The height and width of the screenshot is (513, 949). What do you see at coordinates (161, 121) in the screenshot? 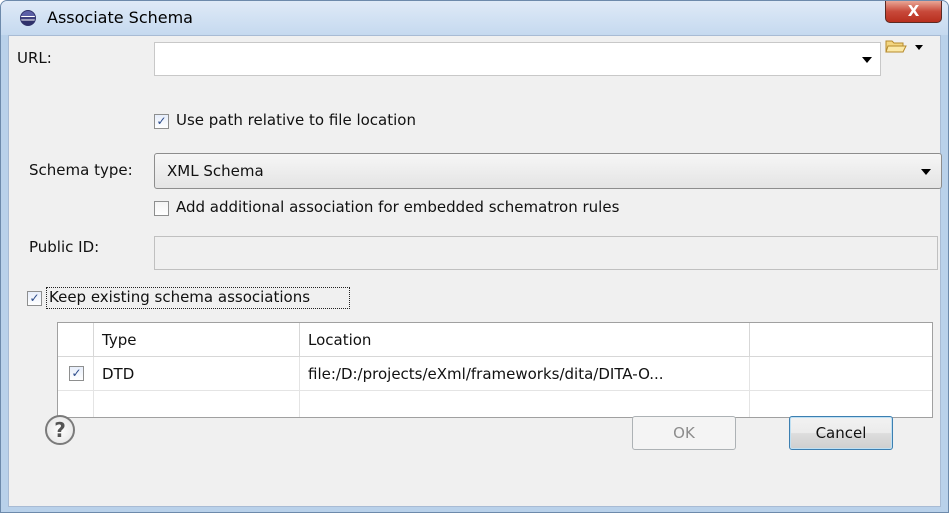
I see `use-relative-checkbox: ✓` at bounding box center [161, 121].